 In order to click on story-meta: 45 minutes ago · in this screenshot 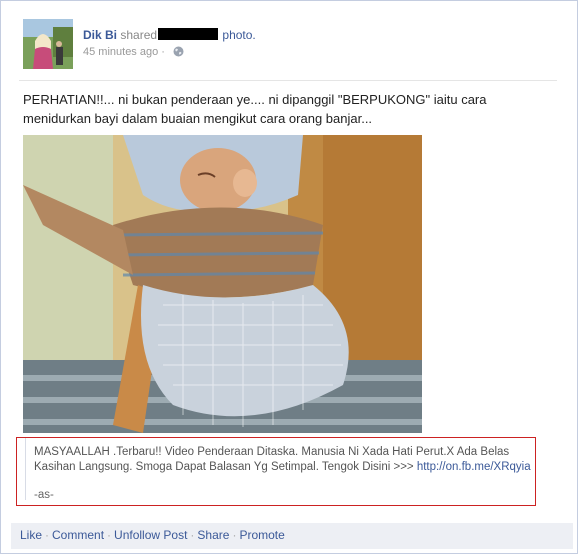, I will do `click(133, 52)`.